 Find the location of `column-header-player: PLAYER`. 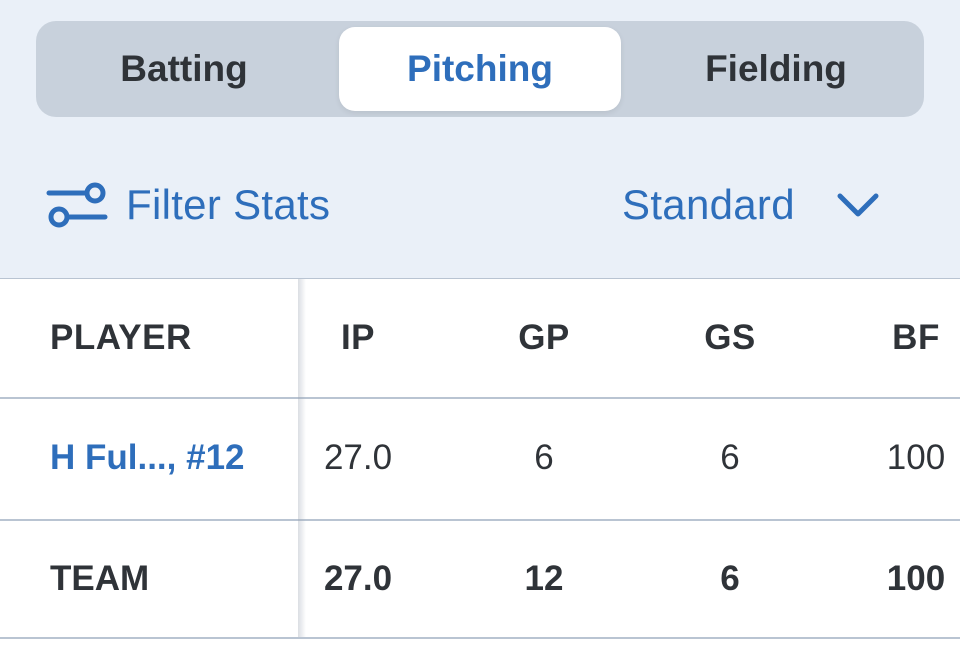

column-header-player: PLAYER is located at coordinates (121, 338).